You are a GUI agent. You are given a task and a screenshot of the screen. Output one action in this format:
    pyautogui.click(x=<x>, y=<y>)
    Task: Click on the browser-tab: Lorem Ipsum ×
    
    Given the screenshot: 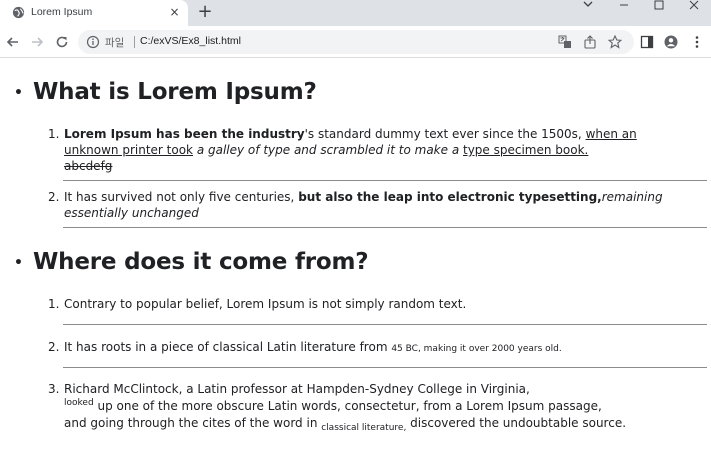 What is the action you would take?
    pyautogui.click(x=94, y=13)
    